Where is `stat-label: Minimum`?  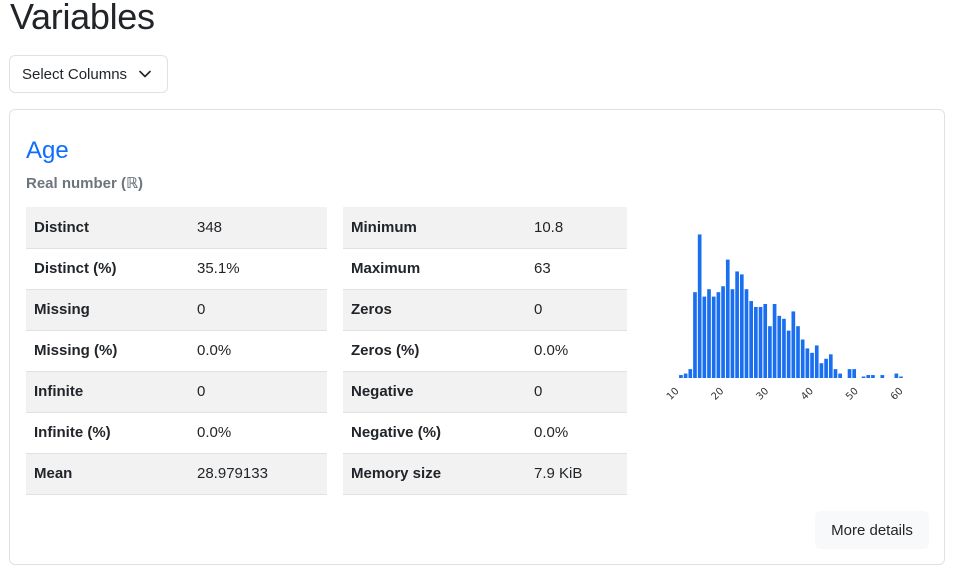
stat-label: Minimum is located at coordinates (434, 228).